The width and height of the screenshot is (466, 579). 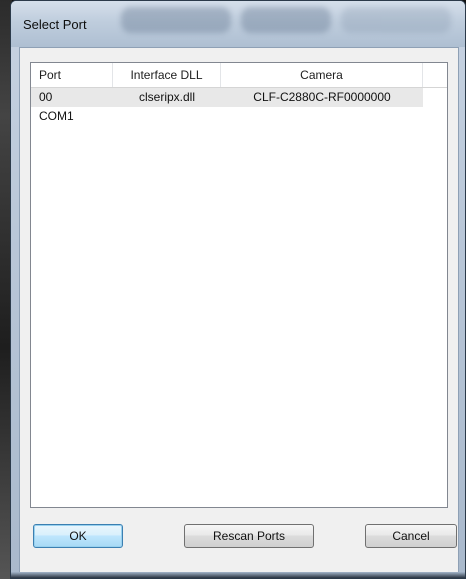 What do you see at coordinates (167, 75) in the screenshot?
I see `column-header-interface-dll: Interface DLL` at bounding box center [167, 75].